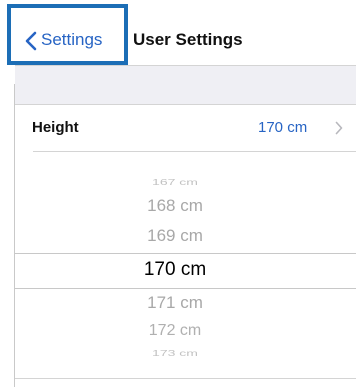 The height and width of the screenshot is (387, 356). What do you see at coordinates (175, 353) in the screenshot?
I see `picker-option: 173 cm` at bounding box center [175, 353].